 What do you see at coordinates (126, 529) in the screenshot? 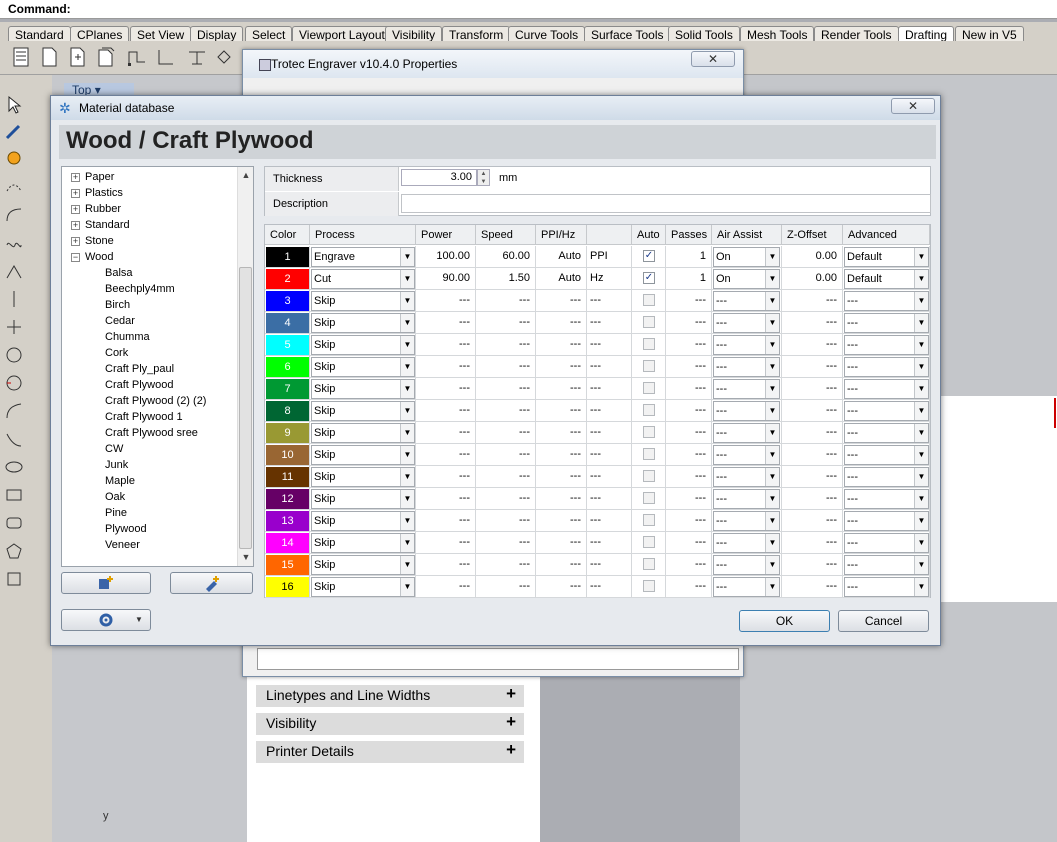
I see `tree-item-plywood: Plywood` at bounding box center [126, 529].